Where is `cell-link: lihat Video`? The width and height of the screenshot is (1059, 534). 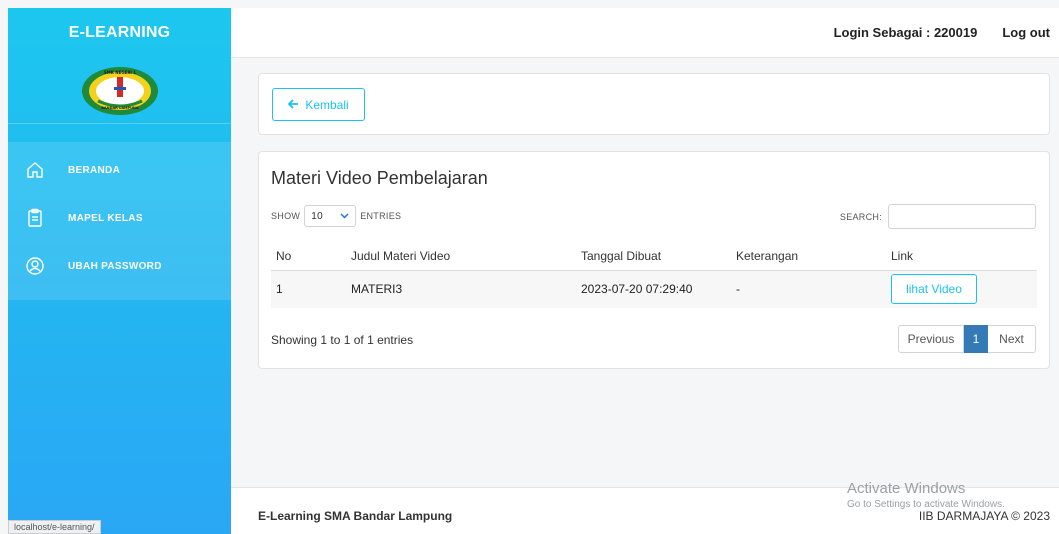 cell-link: lihat Video is located at coordinates (961, 289).